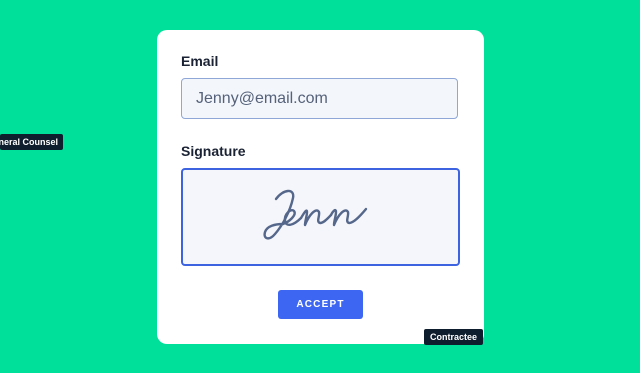 The height and width of the screenshot is (373, 640). What do you see at coordinates (320, 304) in the screenshot?
I see `accept-button: ACCEPT` at bounding box center [320, 304].